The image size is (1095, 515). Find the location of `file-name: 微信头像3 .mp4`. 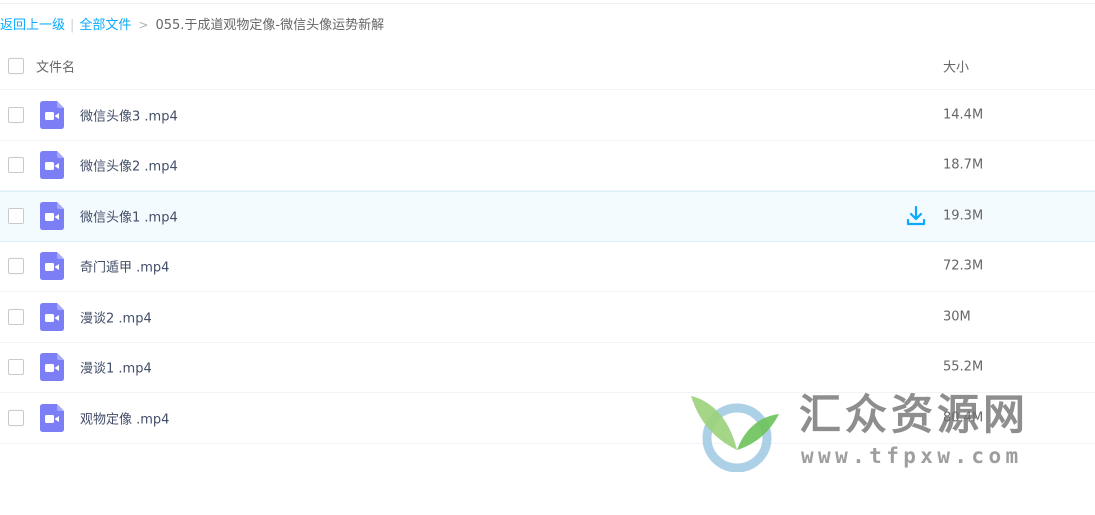

file-name: 微信头像3 .mp4 is located at coordinates (129, 114).